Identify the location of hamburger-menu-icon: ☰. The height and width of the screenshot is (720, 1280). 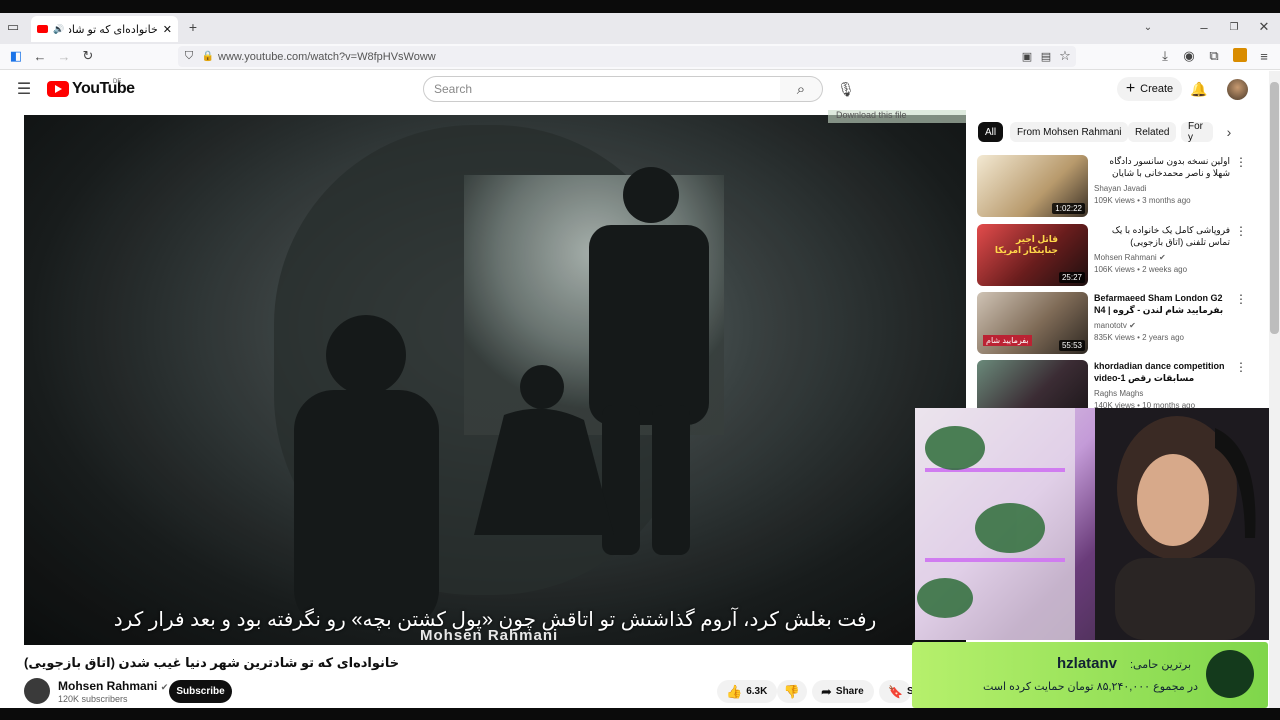
(24, 89).